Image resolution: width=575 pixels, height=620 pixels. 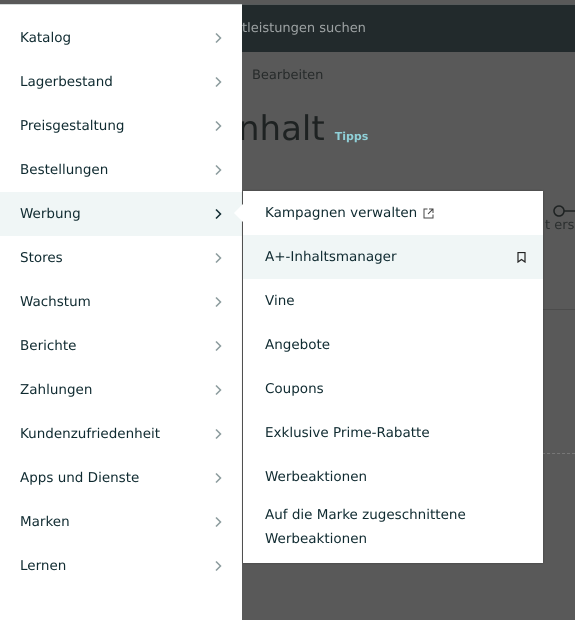 I want to click on menu-item: Lagerbestand, so click(x=121, y=82).